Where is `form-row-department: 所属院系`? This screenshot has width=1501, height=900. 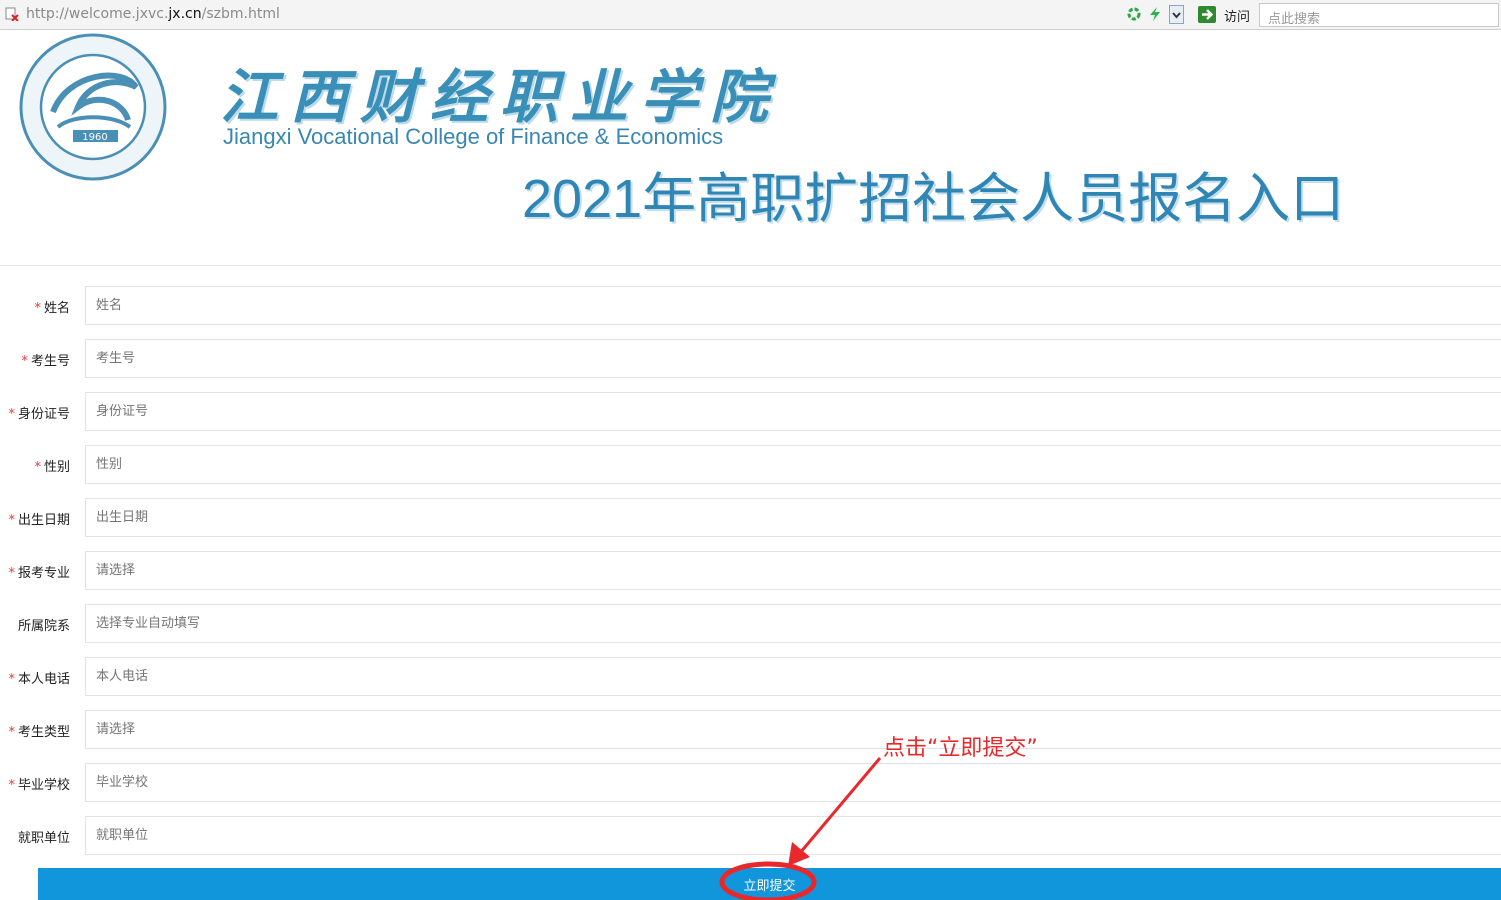 form-row-department: 所属院系 is located at coordinates (750, 623).